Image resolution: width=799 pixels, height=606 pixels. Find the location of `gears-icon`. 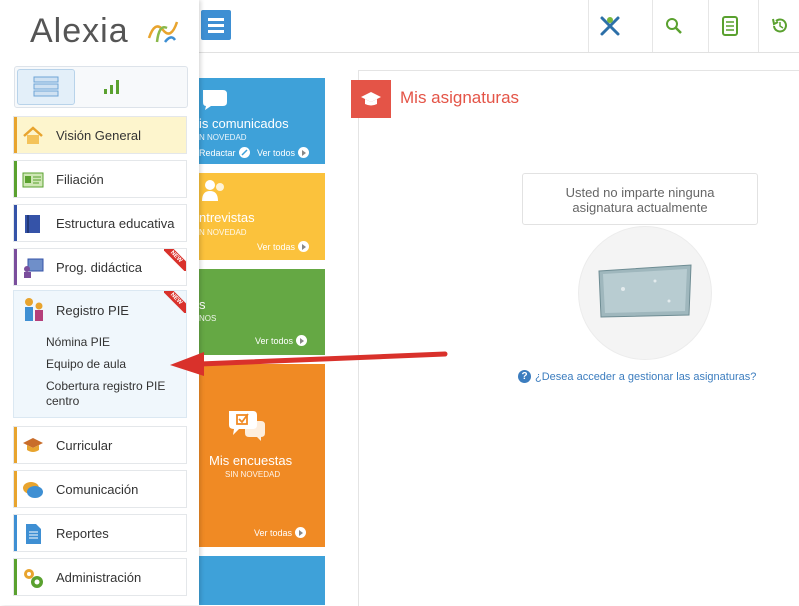

gears-icon is located at coordinates (33, 578).